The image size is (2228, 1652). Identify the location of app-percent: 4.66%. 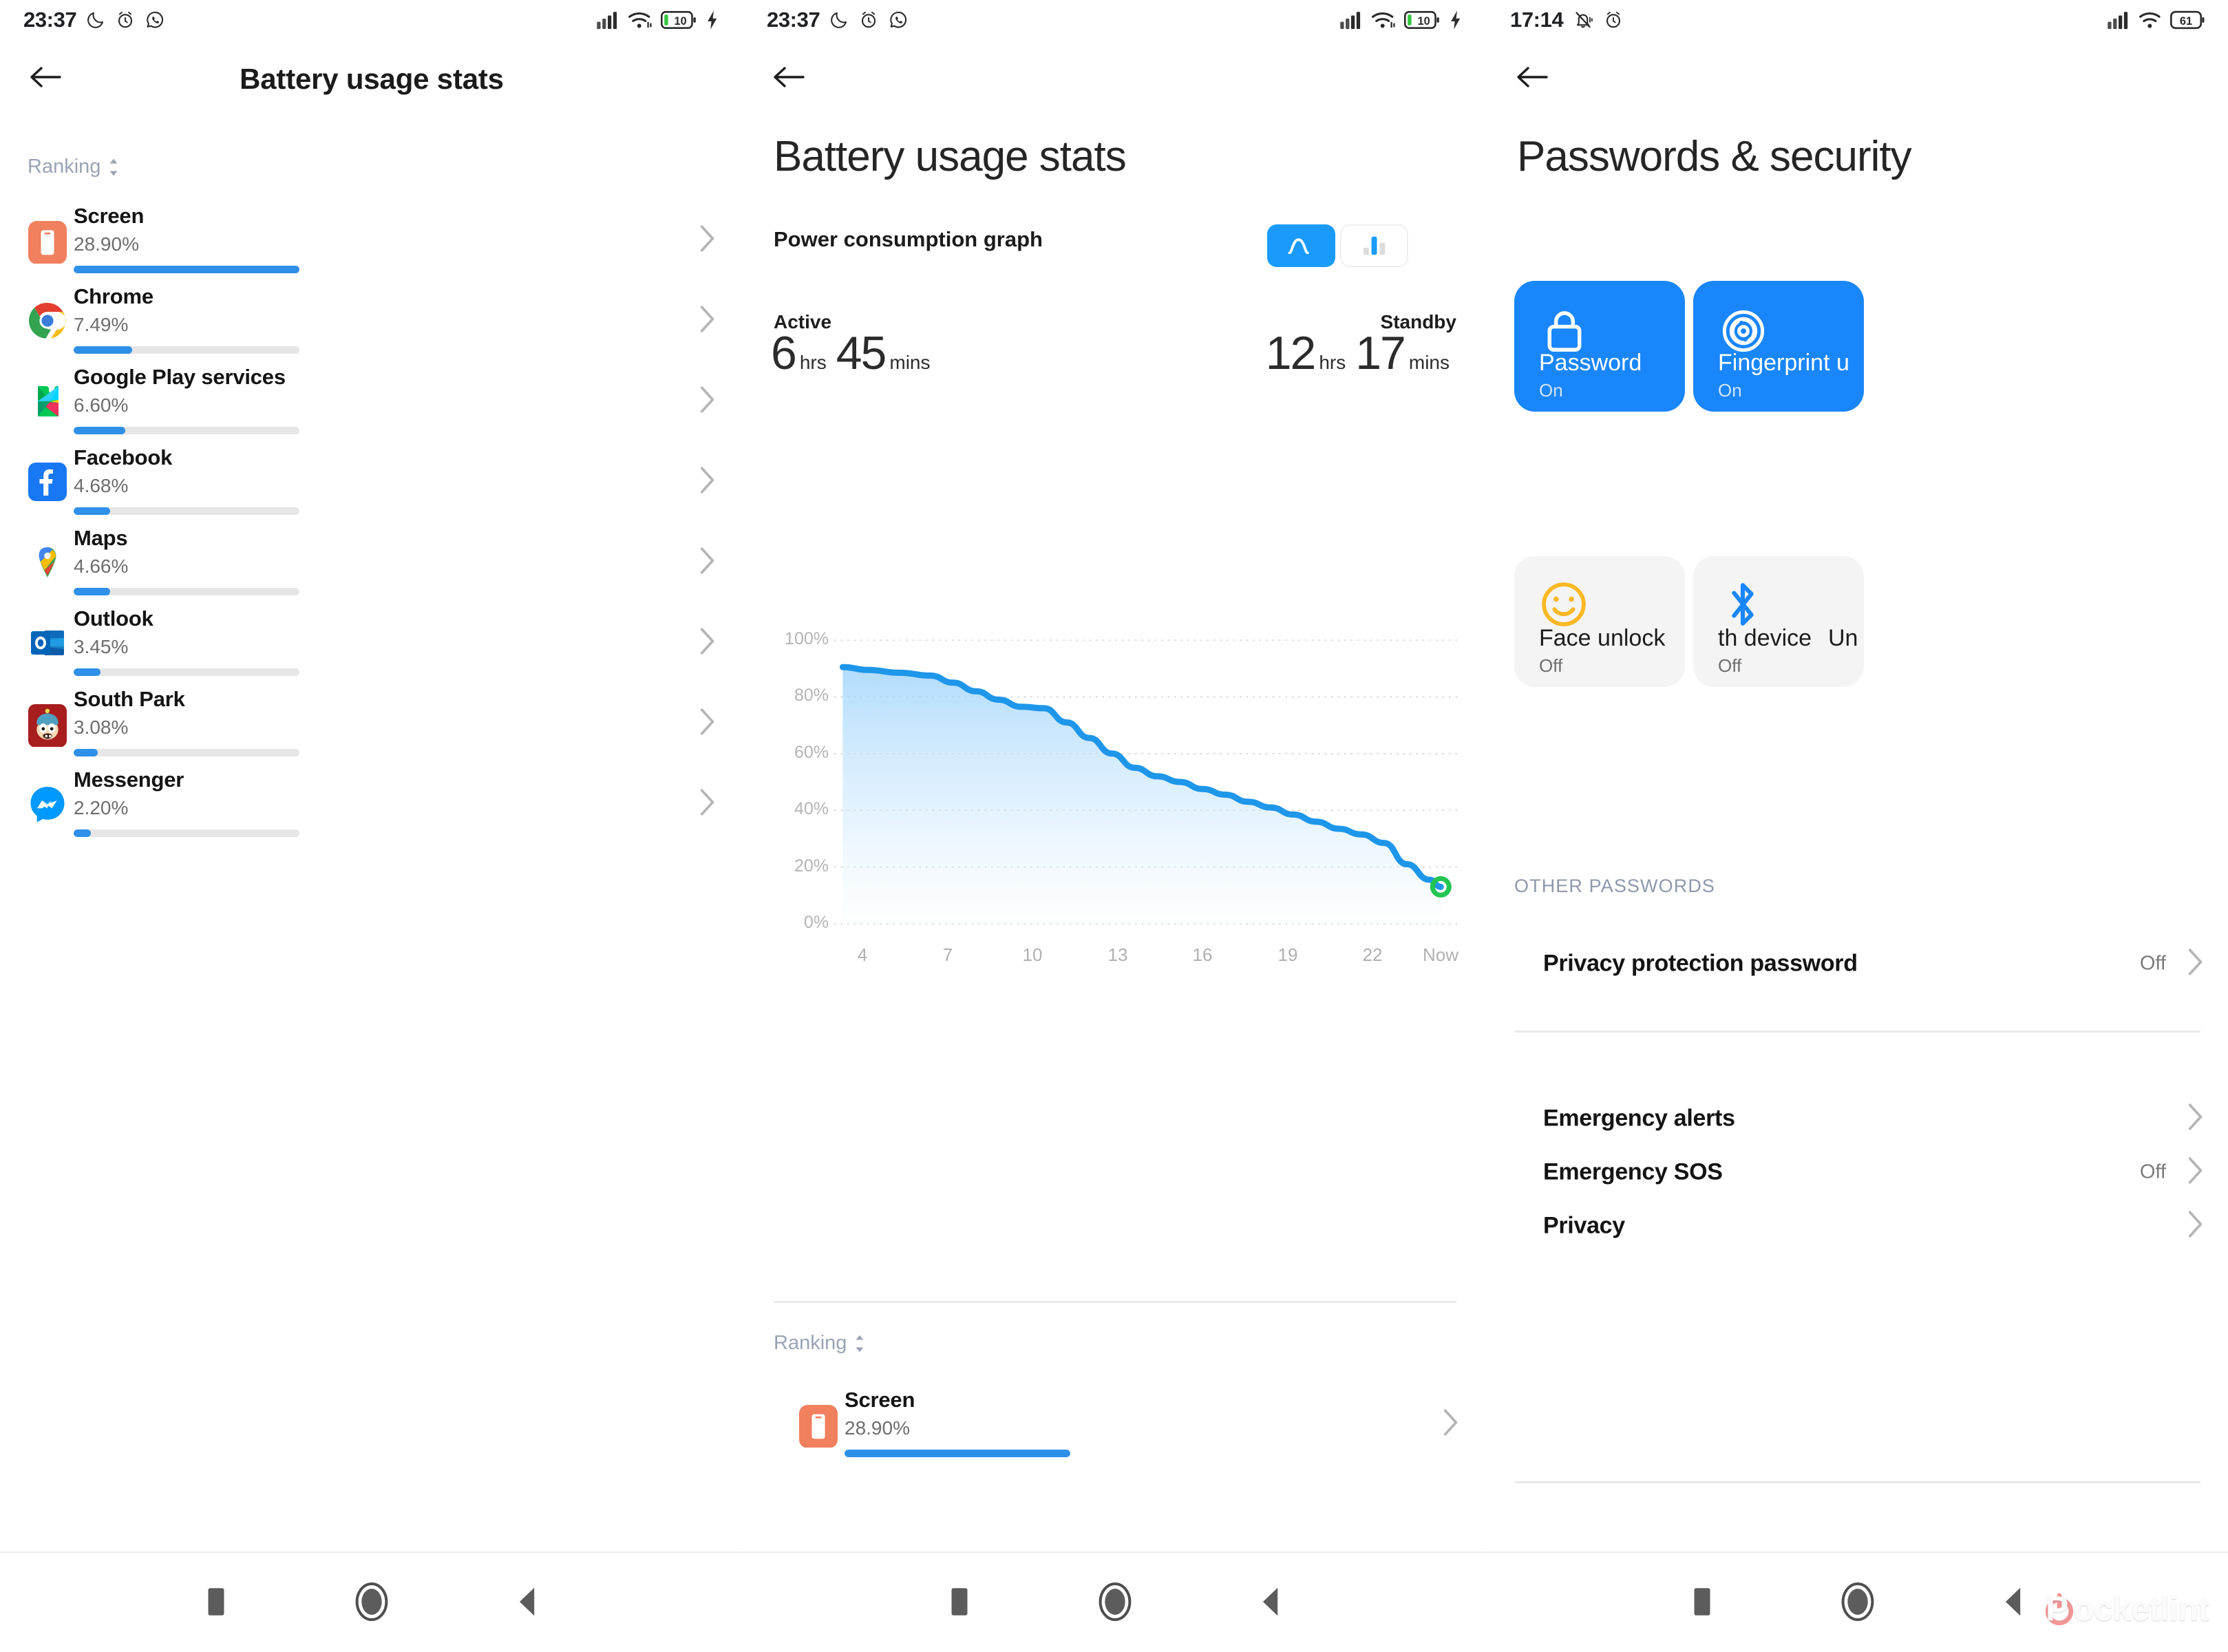
(101, 566).